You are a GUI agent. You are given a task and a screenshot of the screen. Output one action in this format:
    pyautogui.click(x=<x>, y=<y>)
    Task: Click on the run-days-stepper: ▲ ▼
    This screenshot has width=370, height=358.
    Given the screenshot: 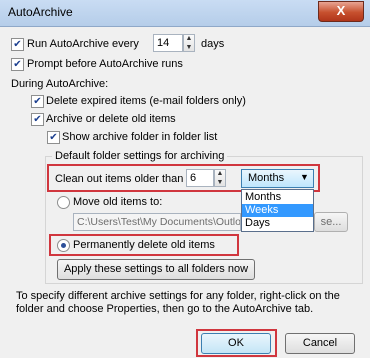 What is the action you would take?
    pyautogui.click(x=189, y=43)
    